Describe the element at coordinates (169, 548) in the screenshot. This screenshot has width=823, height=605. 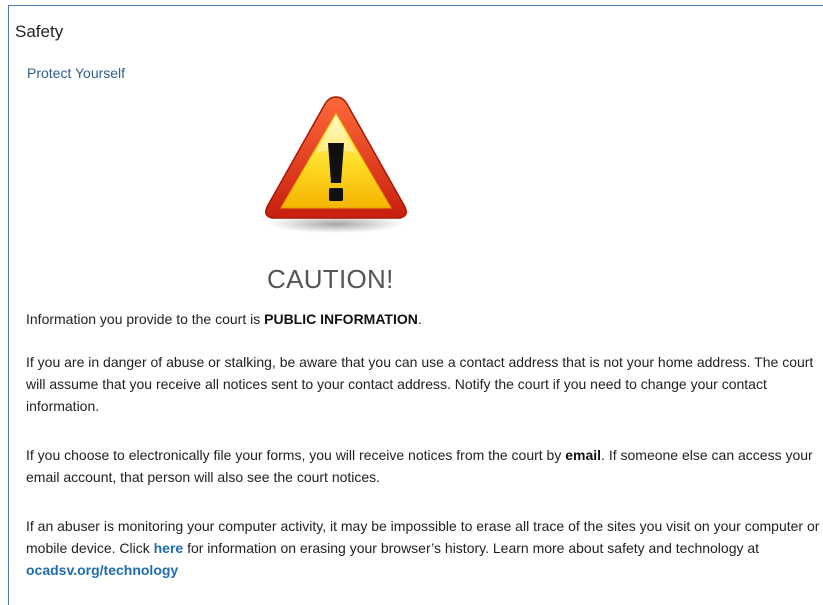
I see `here-link: here` at that location.